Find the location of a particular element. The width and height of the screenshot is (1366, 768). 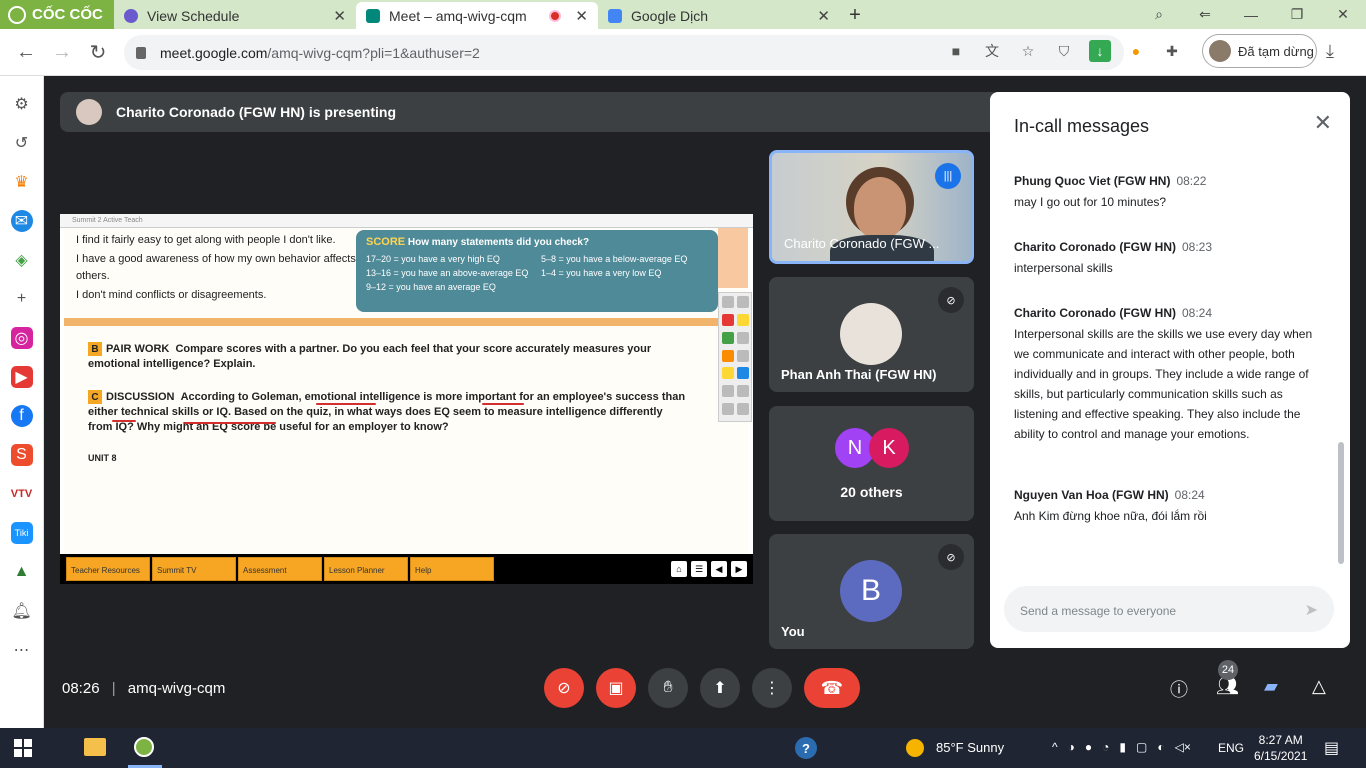

star-icon: ☆ is located at coordinates (1028, 51).